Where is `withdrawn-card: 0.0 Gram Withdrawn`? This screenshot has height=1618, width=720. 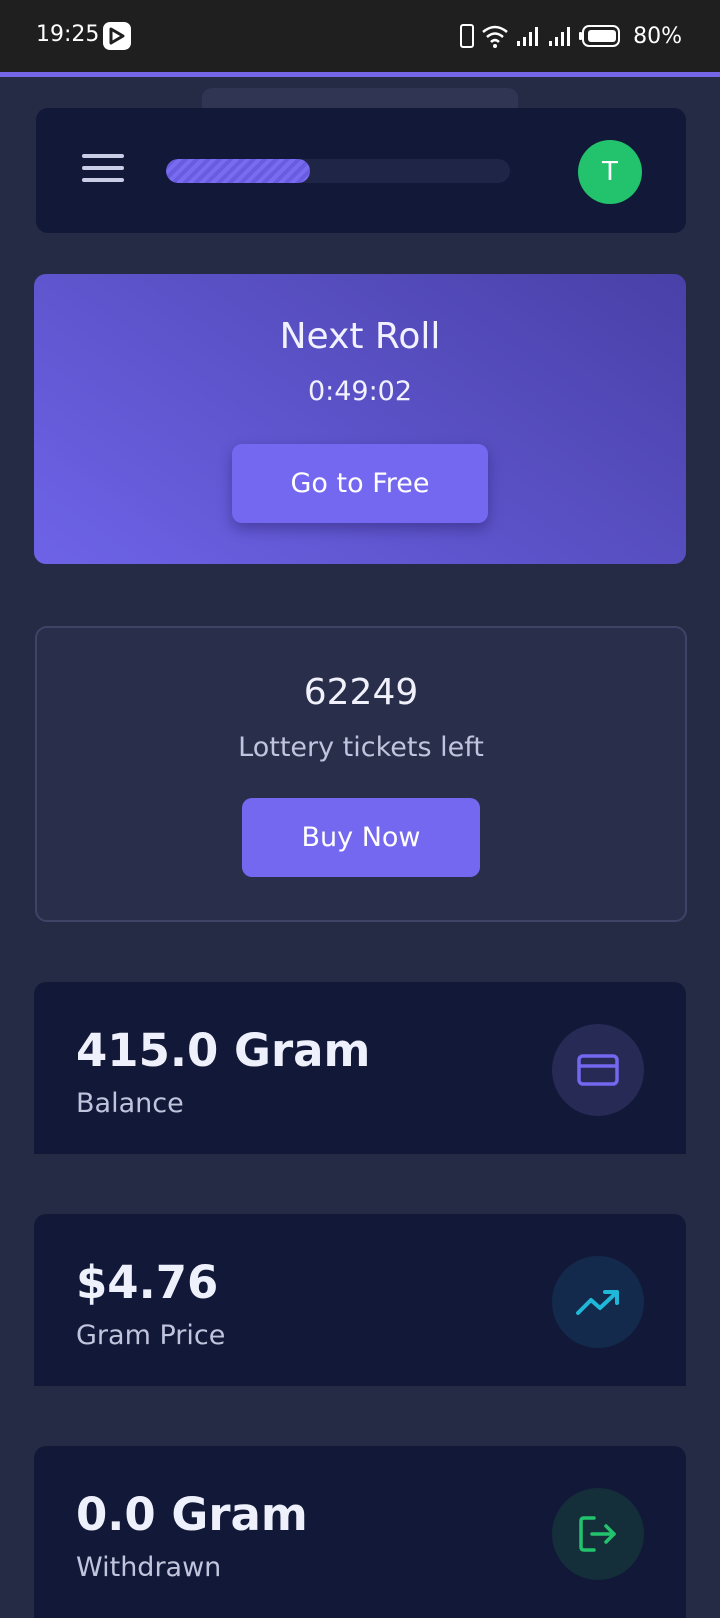 withdrawn-card: 0.0 Gram Withdrawn is located at coordinates (360, 1532).